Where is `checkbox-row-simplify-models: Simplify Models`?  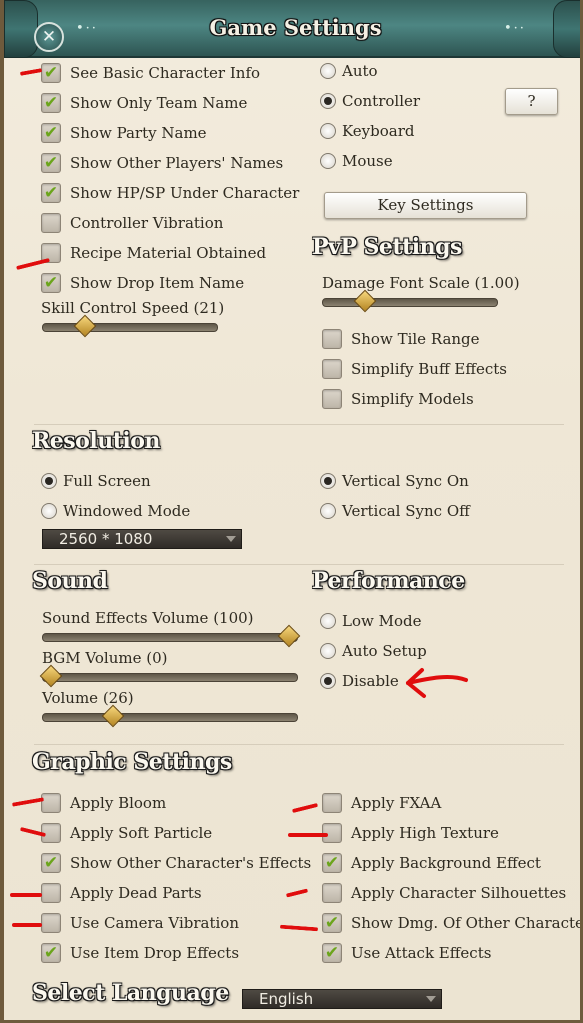
checkbox-row-simplify-models: Simplify Models is located at coordinates (398, 399).